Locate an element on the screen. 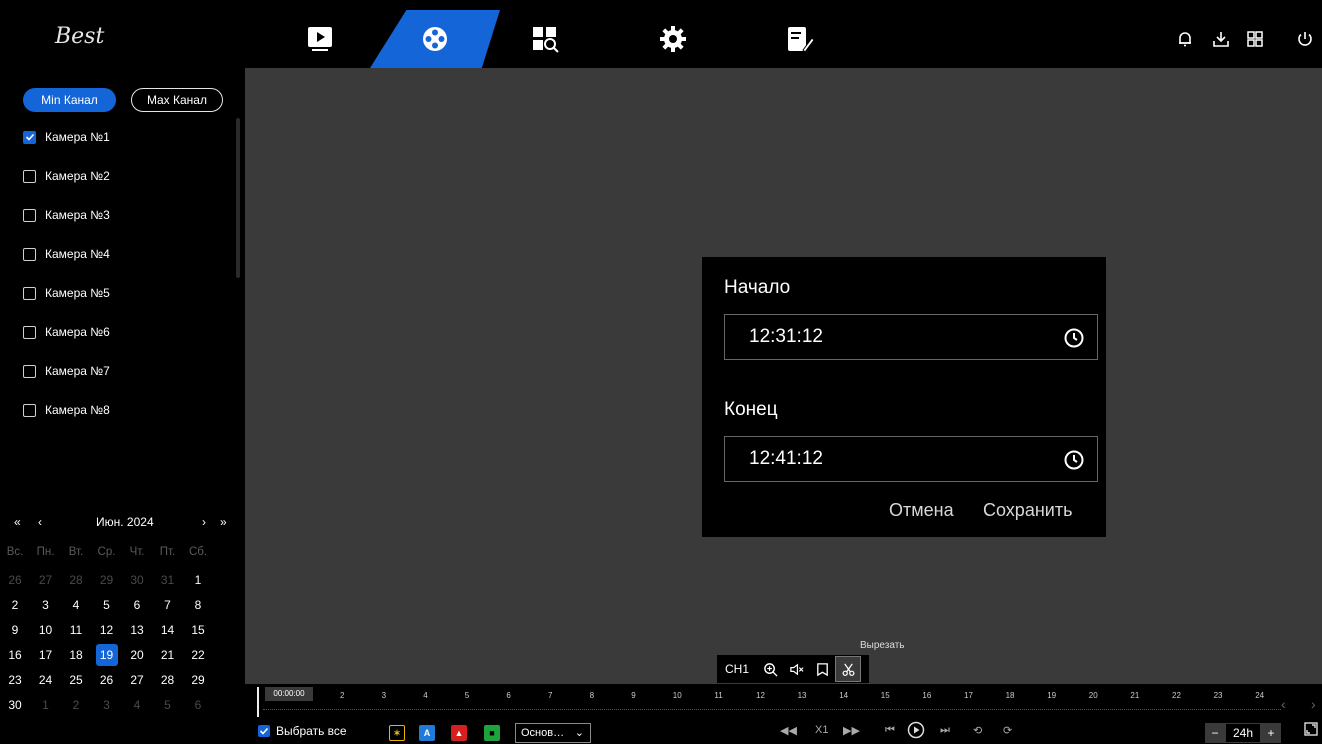 The height and width of the screenshot is (744, 1322). calendar-day: 18 is located at coordinates (76, 655).